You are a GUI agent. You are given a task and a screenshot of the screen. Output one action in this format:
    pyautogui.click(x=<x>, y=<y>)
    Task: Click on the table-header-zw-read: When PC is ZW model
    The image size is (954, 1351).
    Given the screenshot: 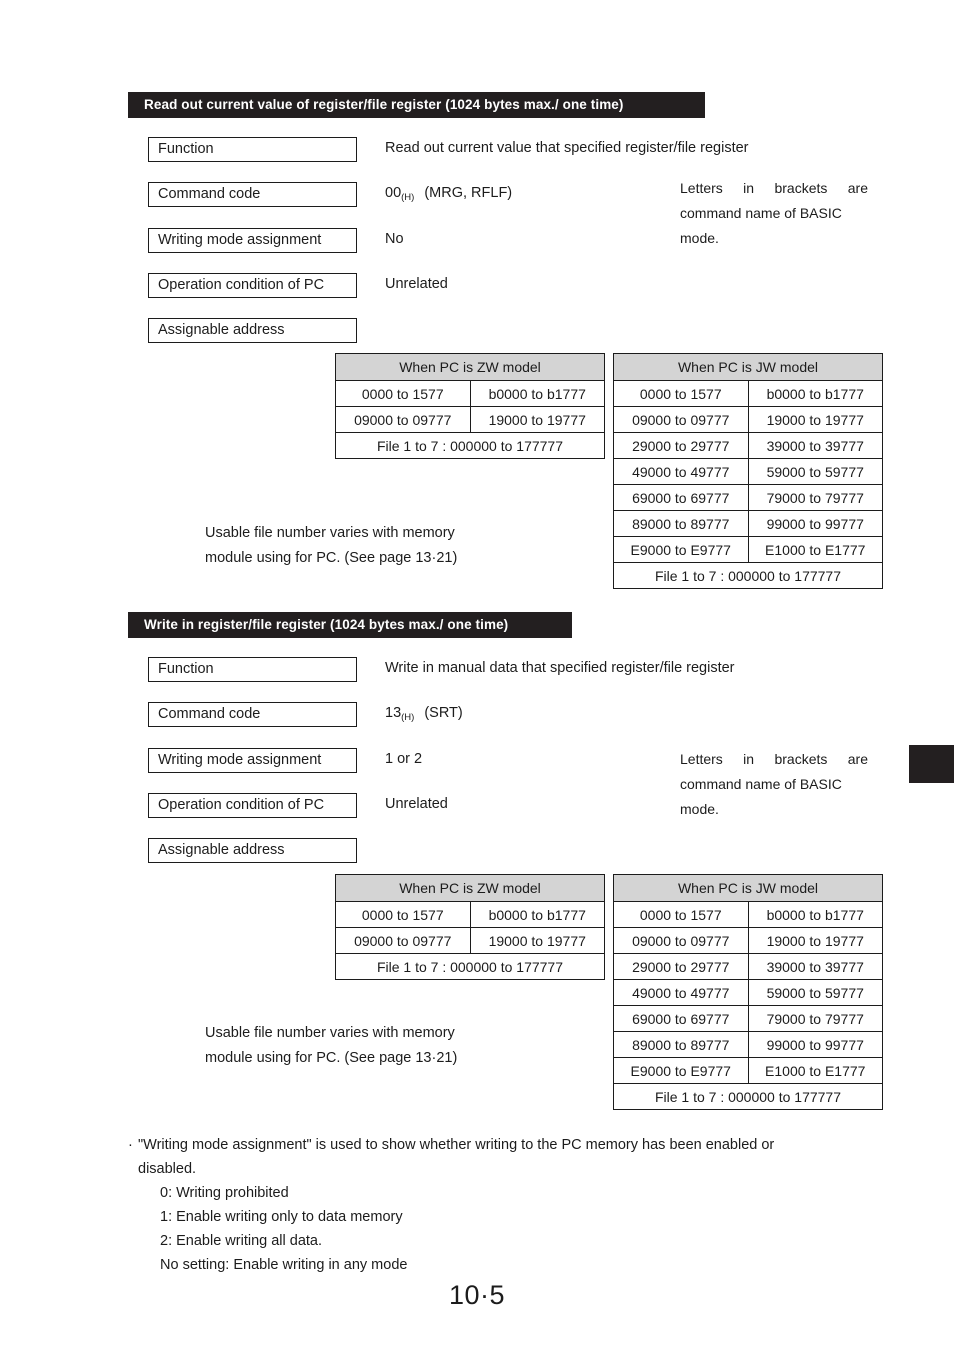 What is the action you would take?
    pyautogui.click(x=470, y=367)
    